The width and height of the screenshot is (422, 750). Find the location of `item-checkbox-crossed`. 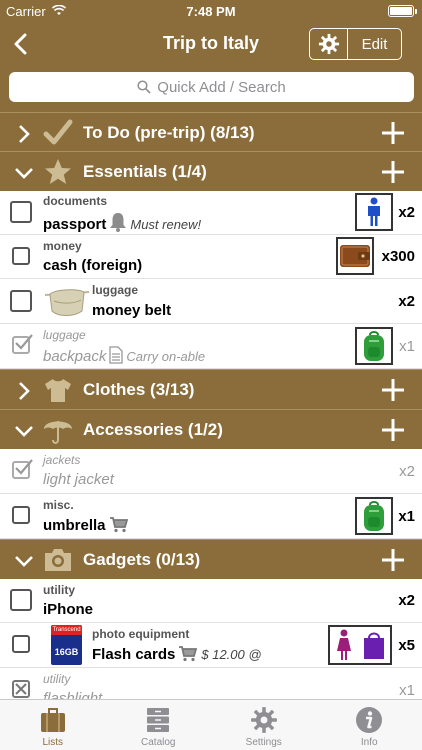

item-checkbox-crossed is located at coordinates (21, 689).